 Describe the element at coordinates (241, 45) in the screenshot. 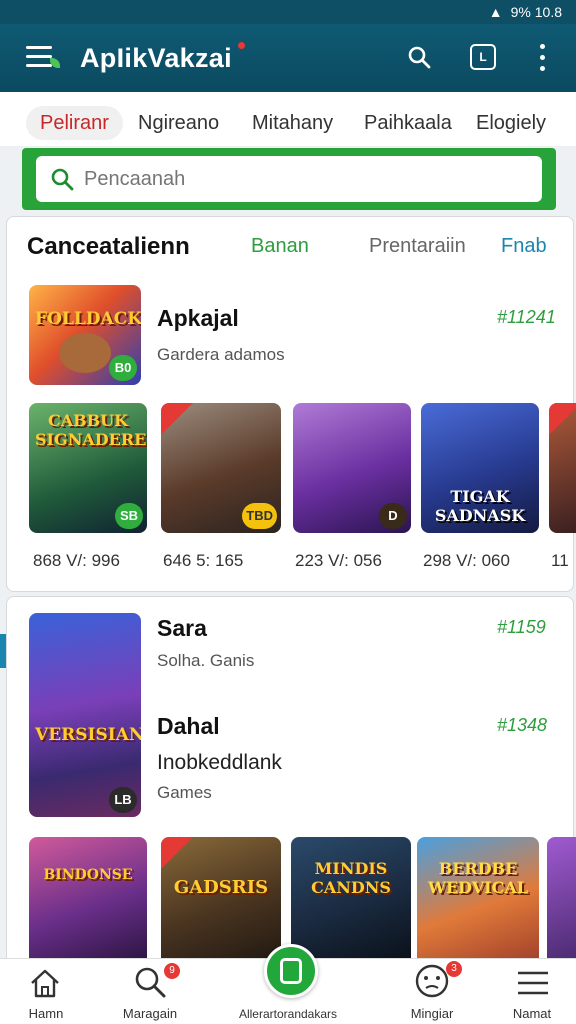

I see `notification-dot` at that location.